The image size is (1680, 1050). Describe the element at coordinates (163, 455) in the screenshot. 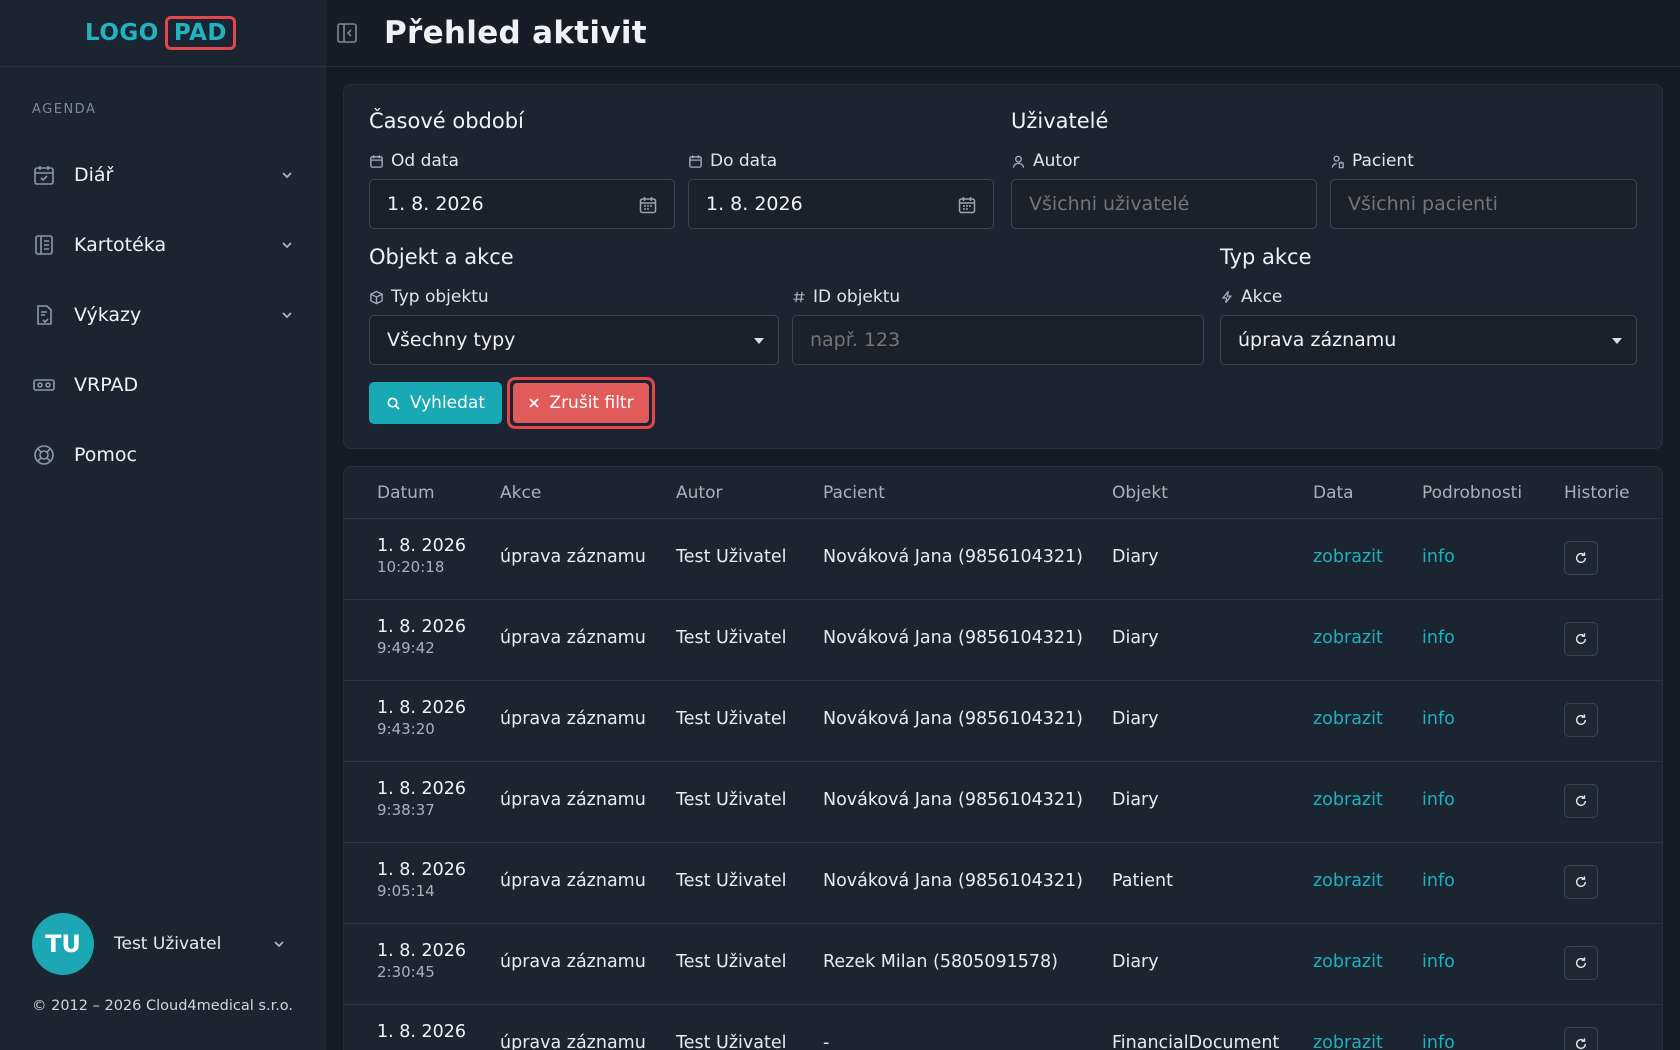

I see `sidebar-item-pomoc: Pomoc` at that location.